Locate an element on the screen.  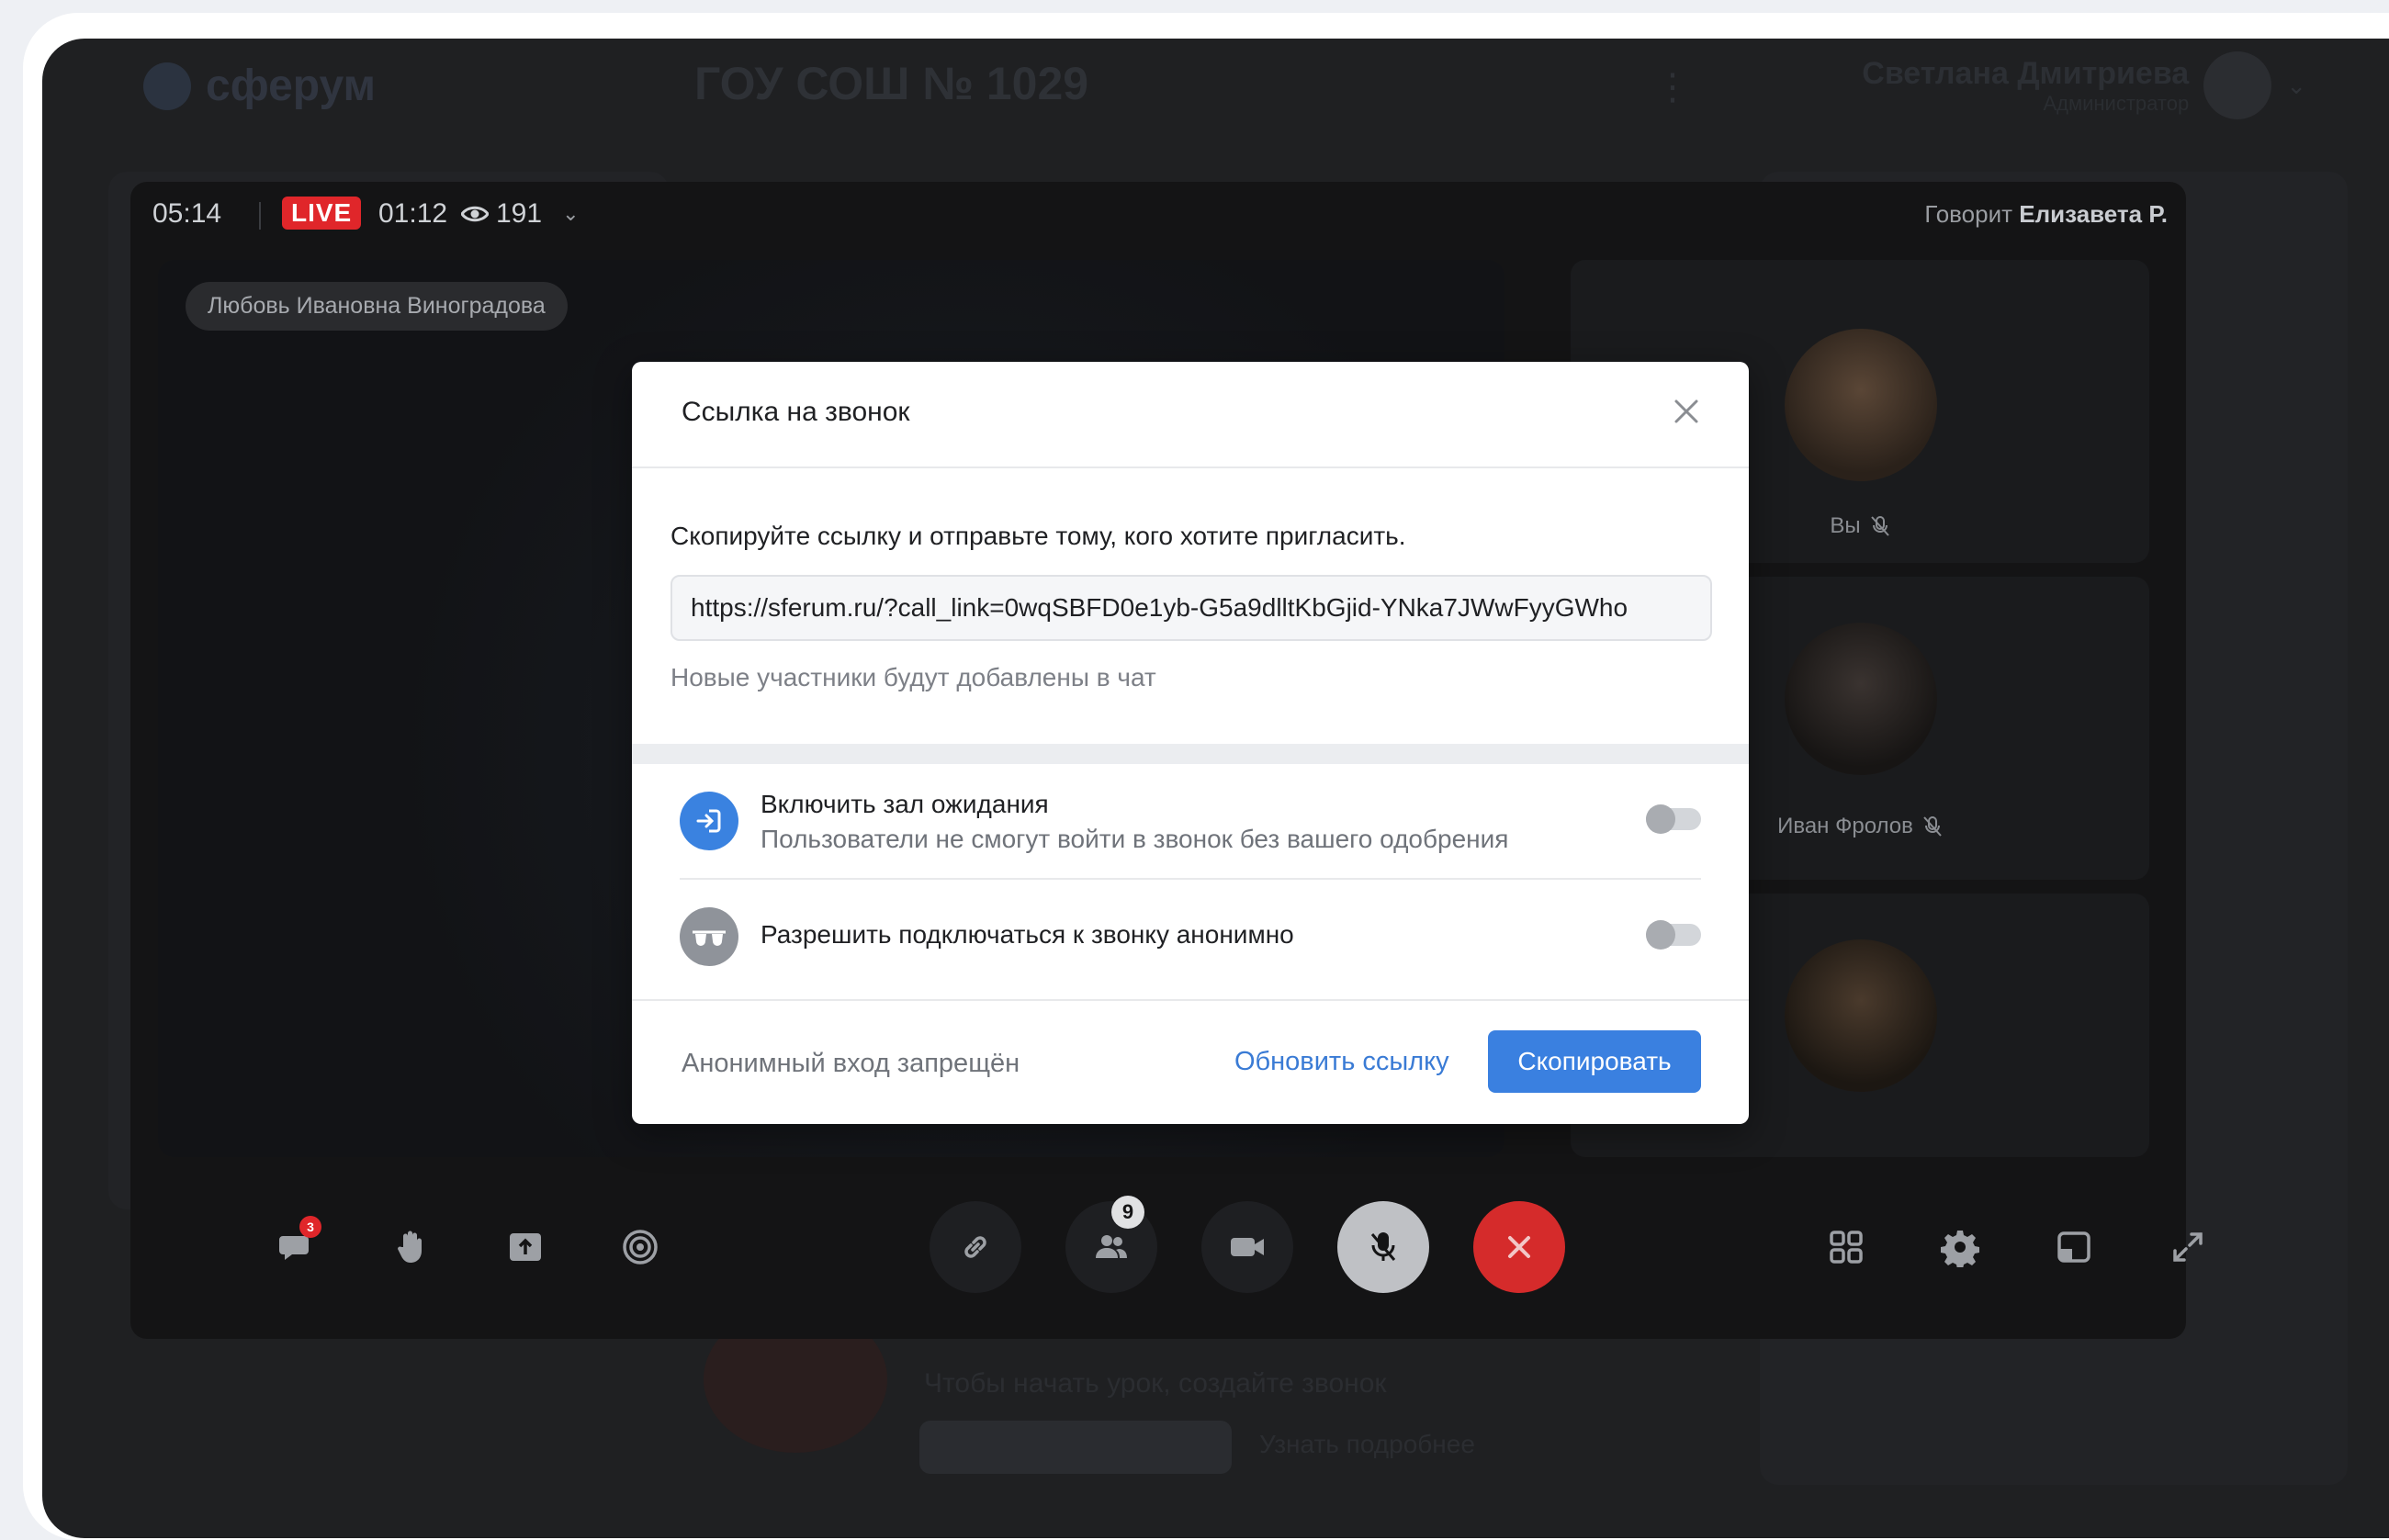
brand-logo-icon is located at coordinates (167, 86).